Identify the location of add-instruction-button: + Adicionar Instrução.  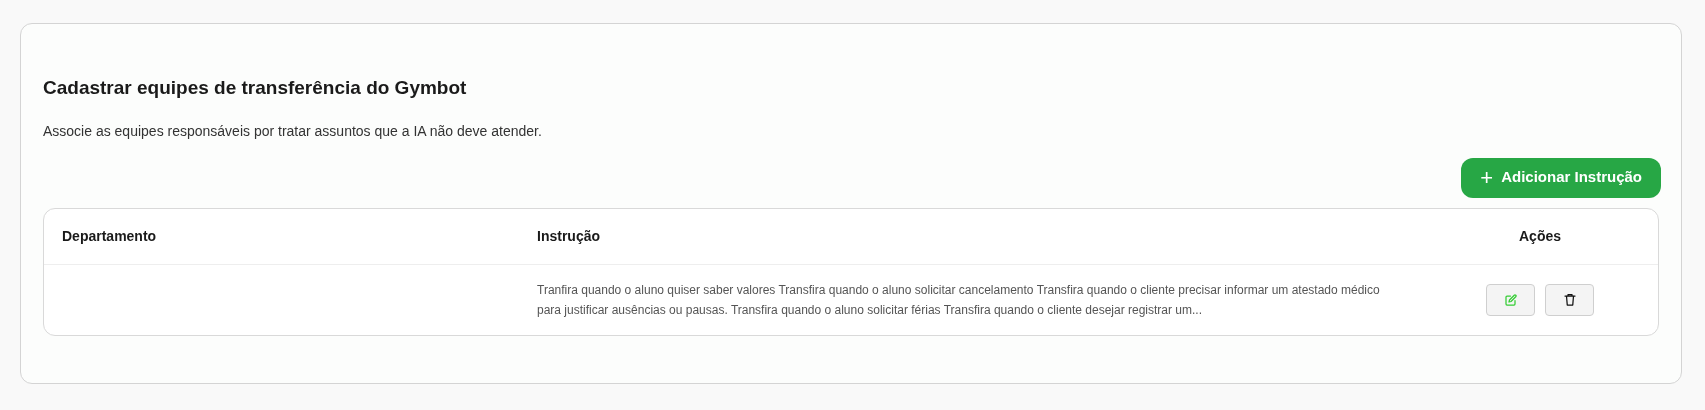
(1561, 177).